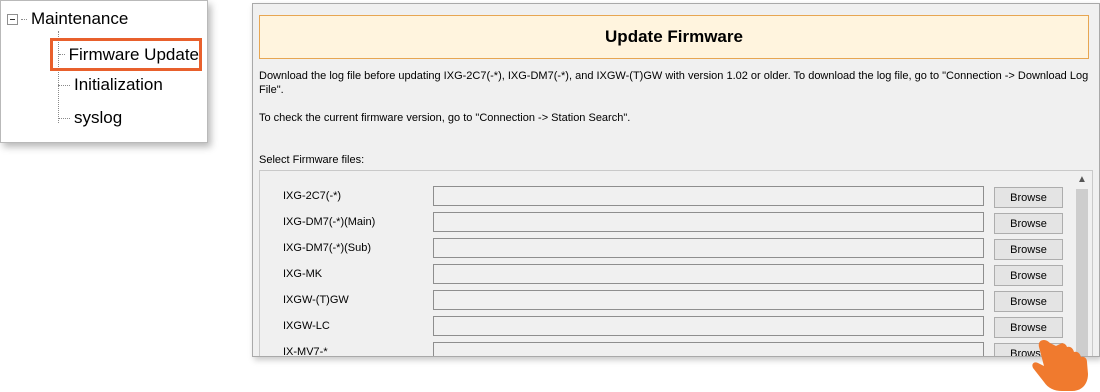 The height and width of the screenshot is (392, 1100). What do you see at coordinates (303, 274) in the screenshot?
I see `file-label: IXG-MK` at bounding box center [303, 274].